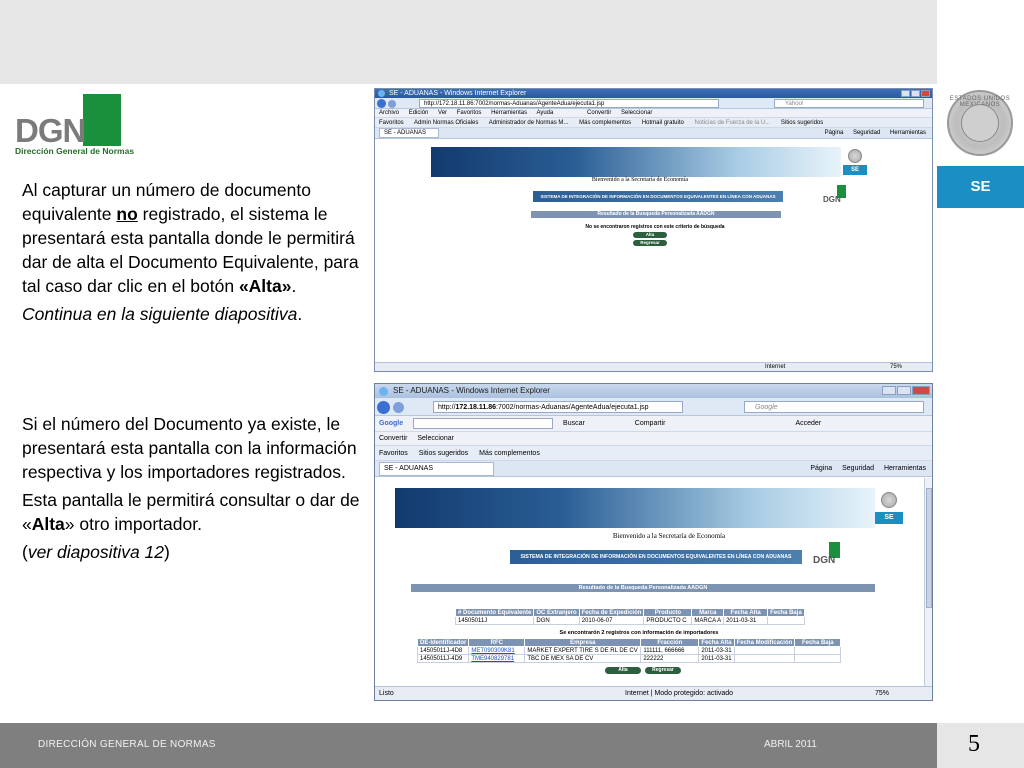  Describe the element at coordinates (96, 552) in the screenshot. I see `instructions-paragraph-5: (ver diapositiva 12)` at that location.